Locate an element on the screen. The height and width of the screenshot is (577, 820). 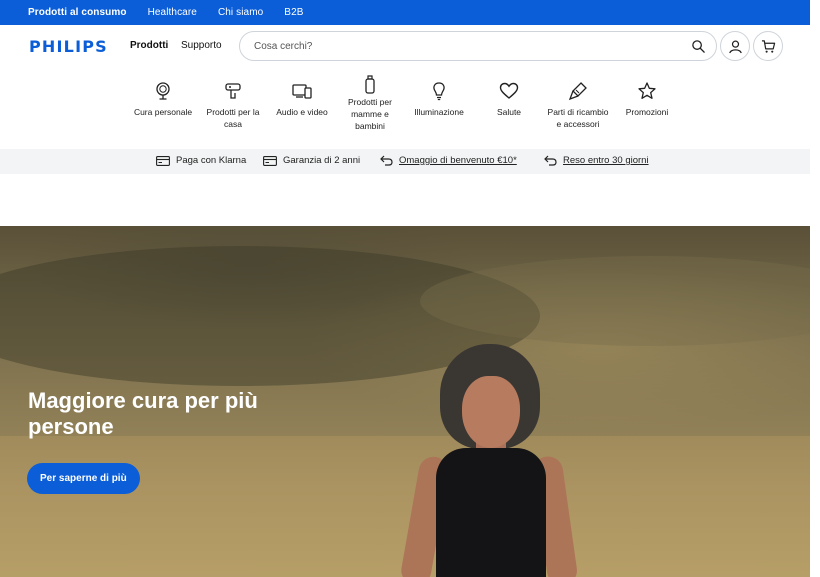
mirror-icon is located at coordinates (163, 91).